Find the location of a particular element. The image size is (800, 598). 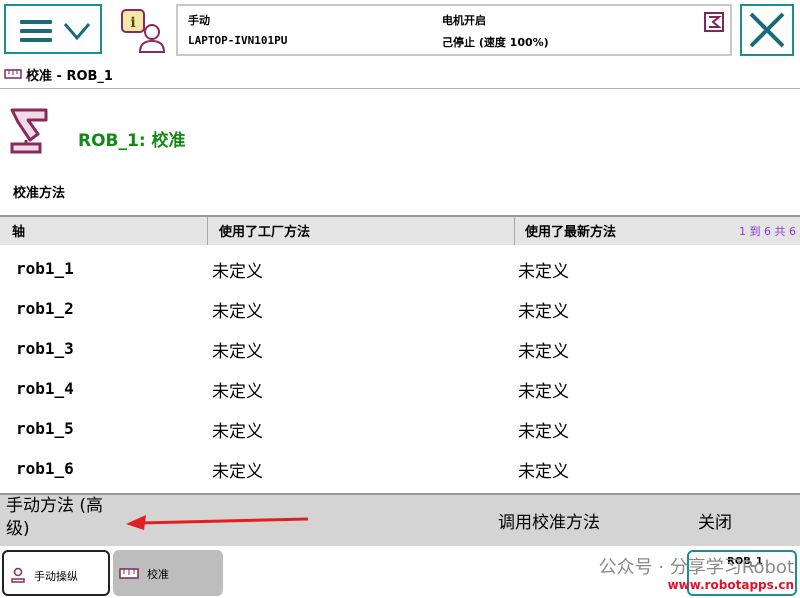

table-header: 轴 使用了工厂方法 使用了最新方法 1 到 6 共 6 is located at coordinates (400, 230).